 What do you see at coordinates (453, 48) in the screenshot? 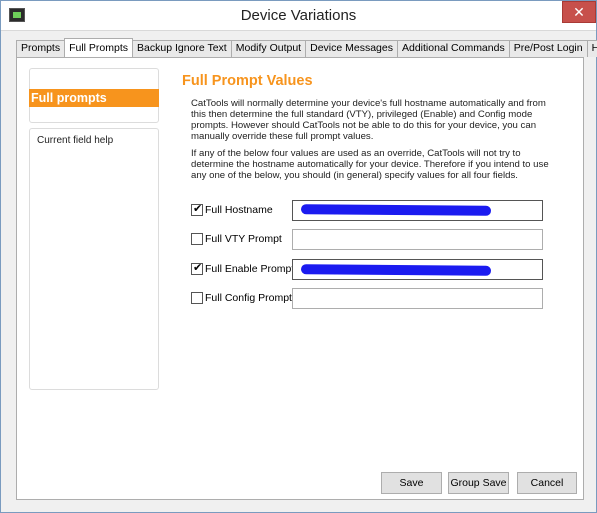
I see `tab-additional-commands: Additional Commands` at bounding box center [453, 48].